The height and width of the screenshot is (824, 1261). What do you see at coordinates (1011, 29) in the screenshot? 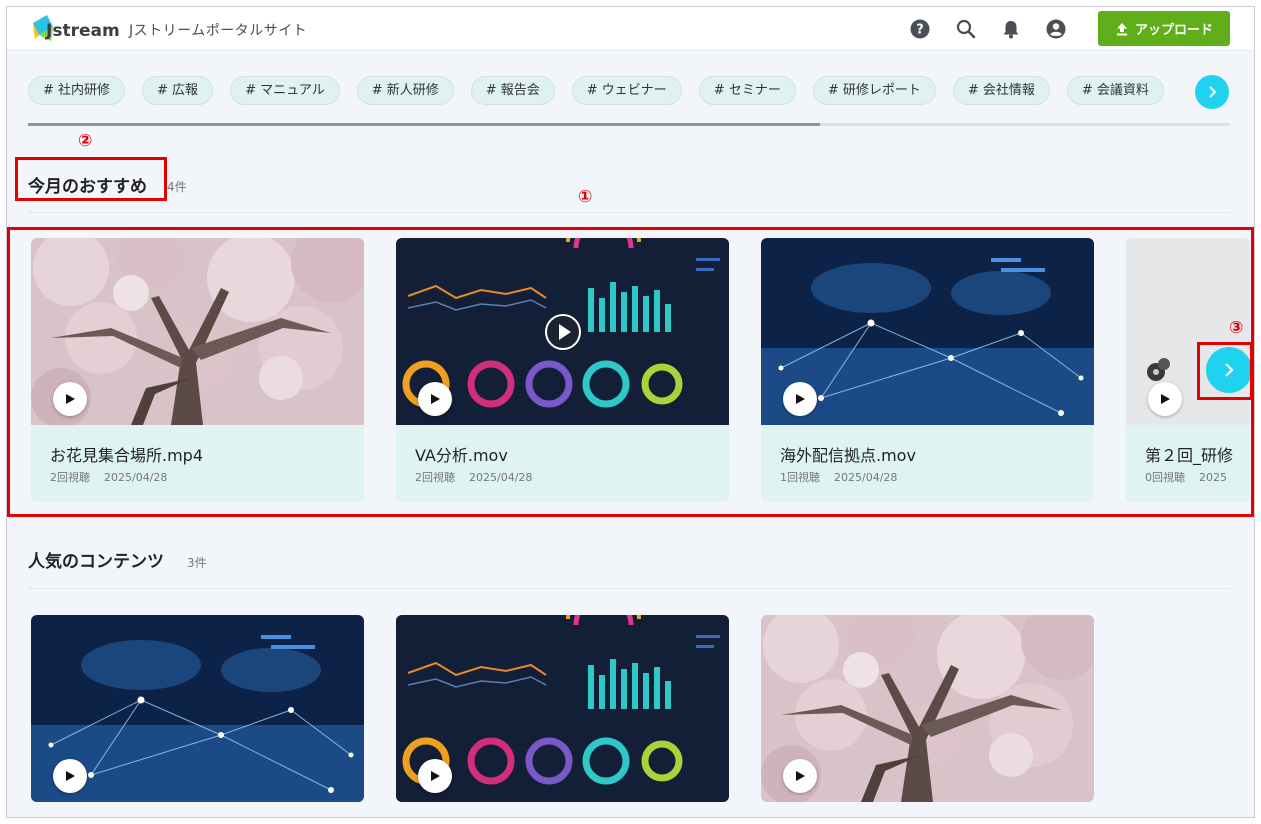
I see `bell-icon` at bounding box center [1011, 29].